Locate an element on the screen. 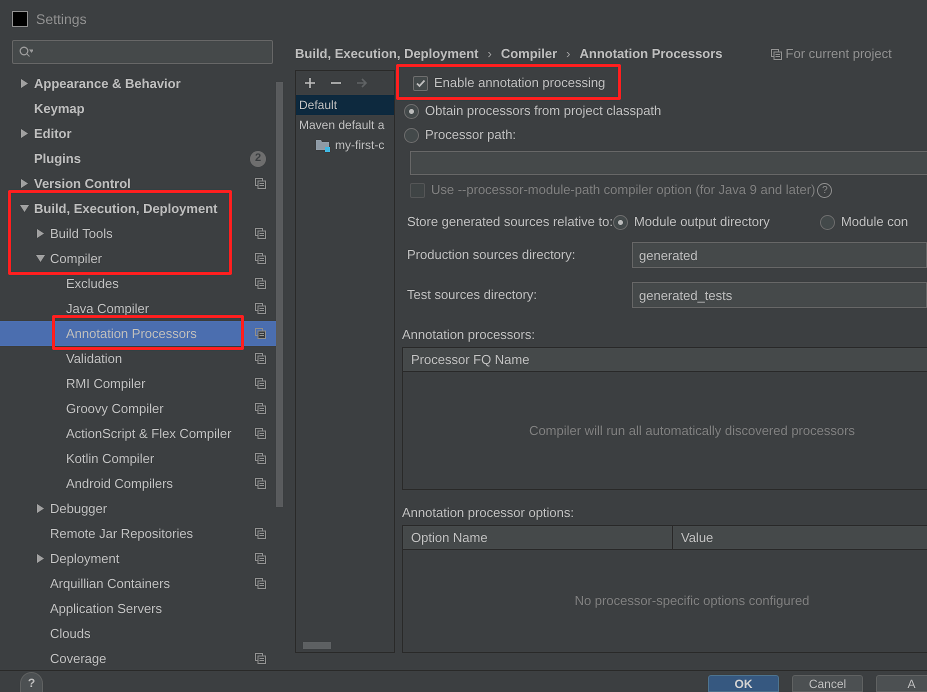  tree-item-label: Compiler is located at coordinates (76, 259).